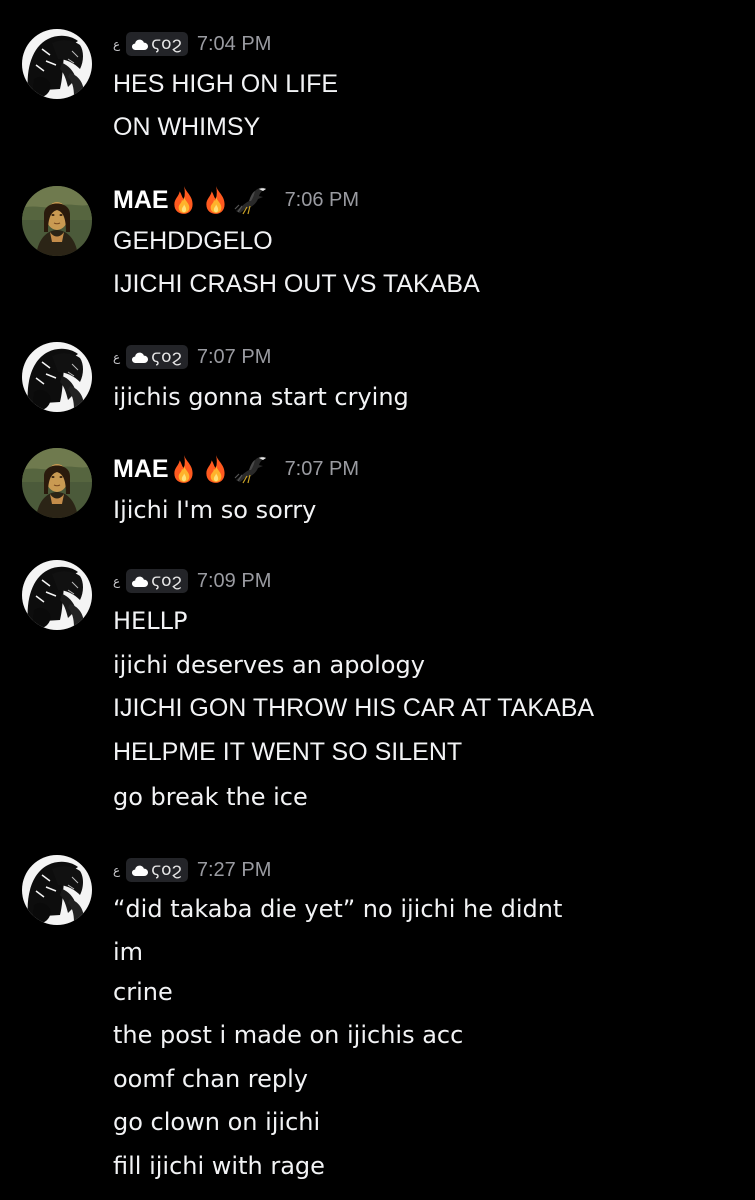 This screenshot has height=1200, width=755. What do you see at coordinates (234, 869) in the screenshot?
I see `message-timestamp: 7:27 PM` at bounding box center [234, 869].